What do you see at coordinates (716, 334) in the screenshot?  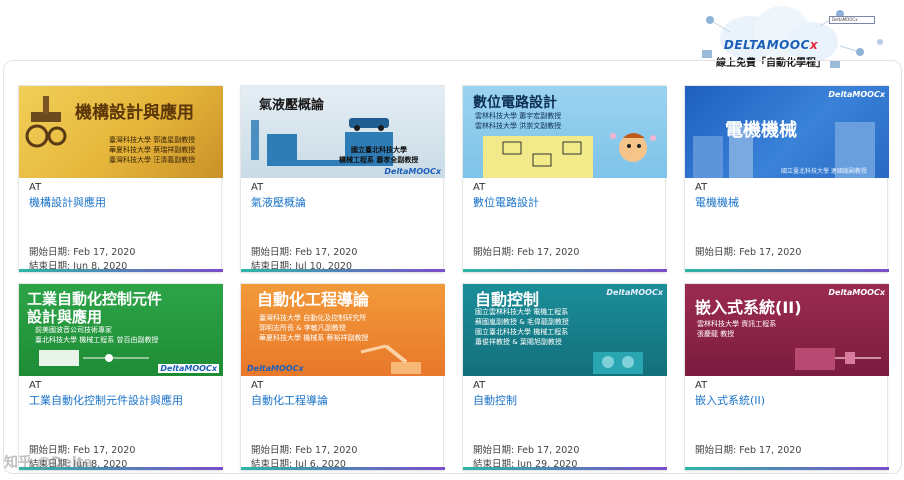 I see `thumb-line: 張慶龍 教授` at bounding box center [716, 334].